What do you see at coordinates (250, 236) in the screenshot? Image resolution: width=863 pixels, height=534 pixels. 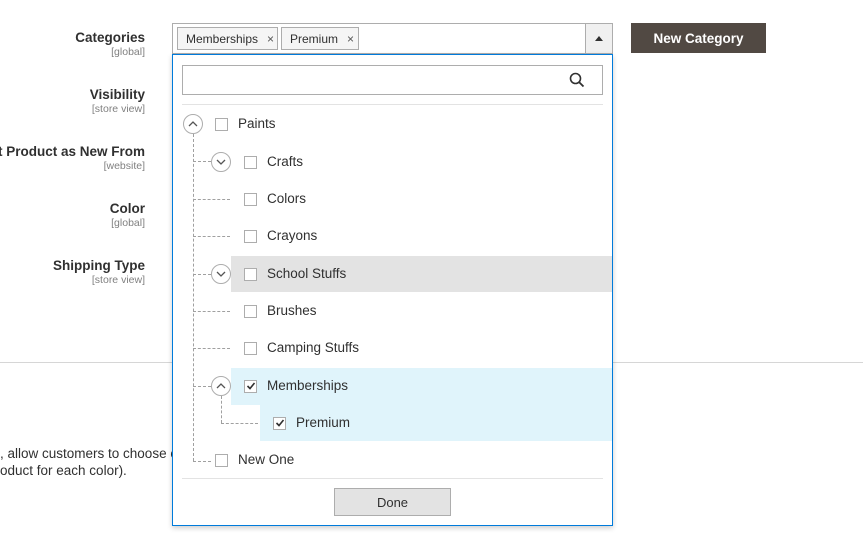 I see `tree-checkbox-crayons` at bounding box center [250, 236].